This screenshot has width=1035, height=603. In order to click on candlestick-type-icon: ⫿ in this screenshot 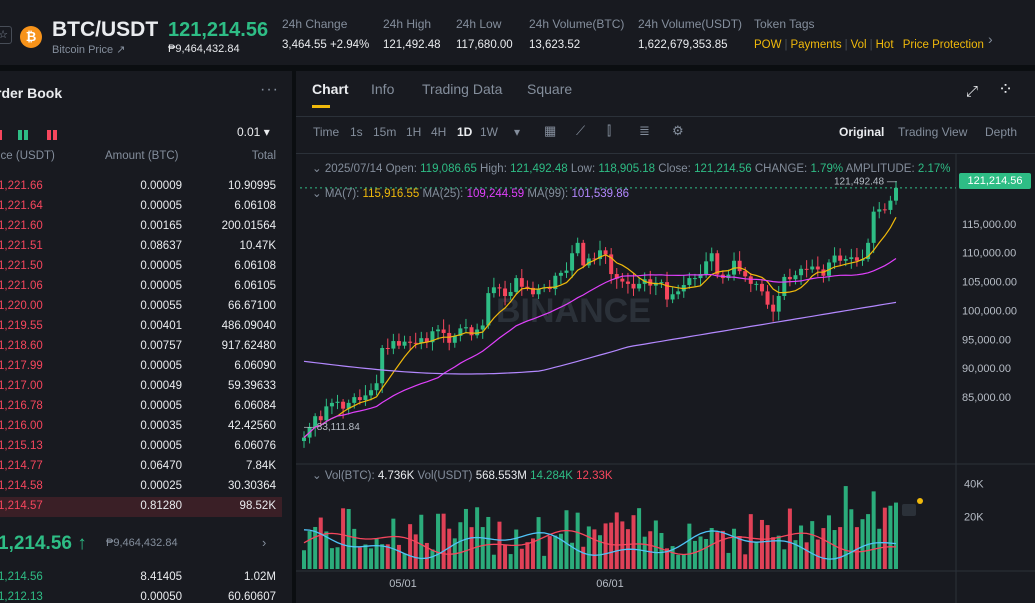, I will do `click(609, 131)`.